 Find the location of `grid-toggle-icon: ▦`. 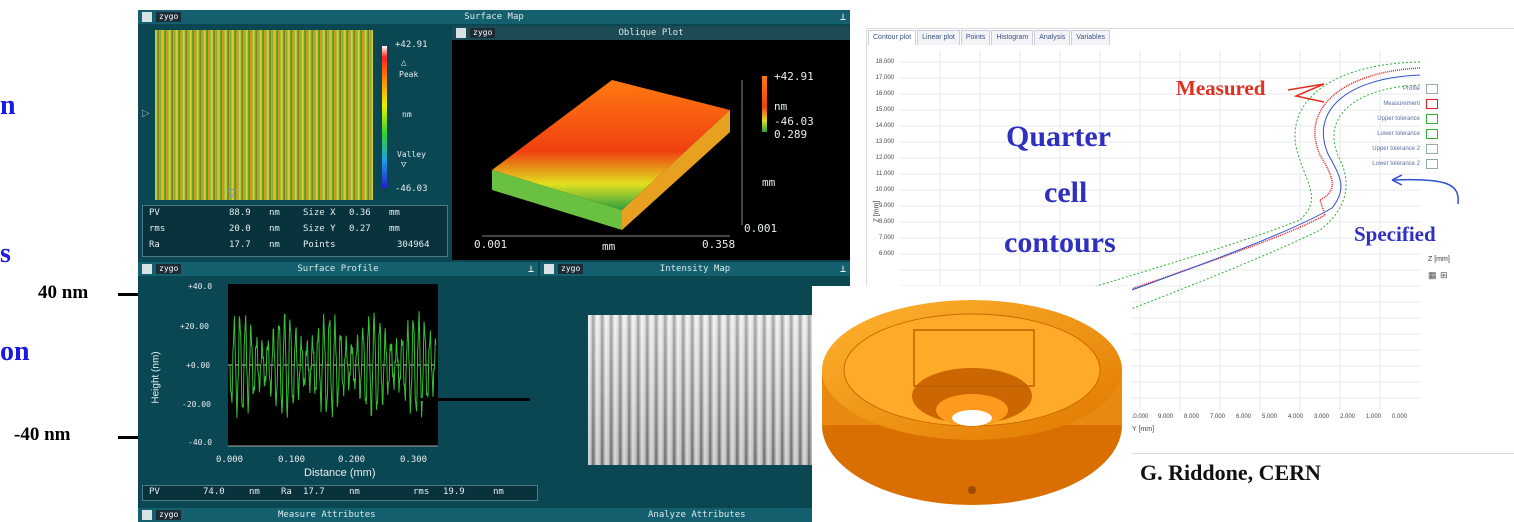

grid-toggle-icon: ▦ is located at coordinates (1432, 275).